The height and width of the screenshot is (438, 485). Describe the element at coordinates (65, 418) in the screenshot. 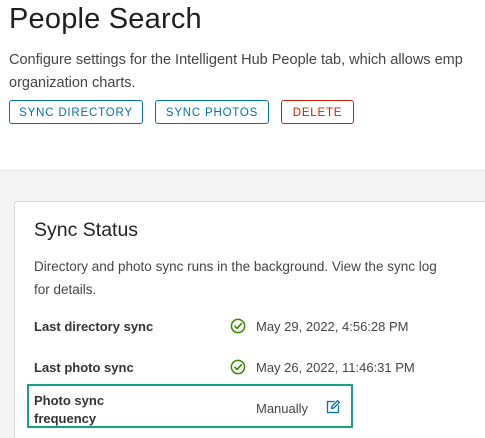

I see `photo-sync-frequency-label-line-2: frequency` at that location.